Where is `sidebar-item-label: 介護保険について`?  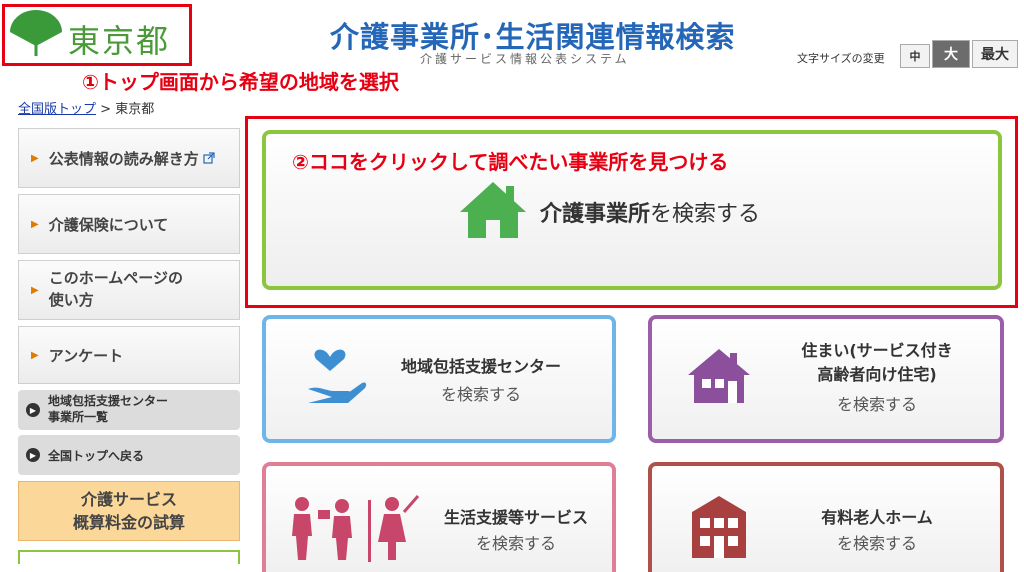
sidebar-item-label: 介護保険について is located at coordinates (108, 224).